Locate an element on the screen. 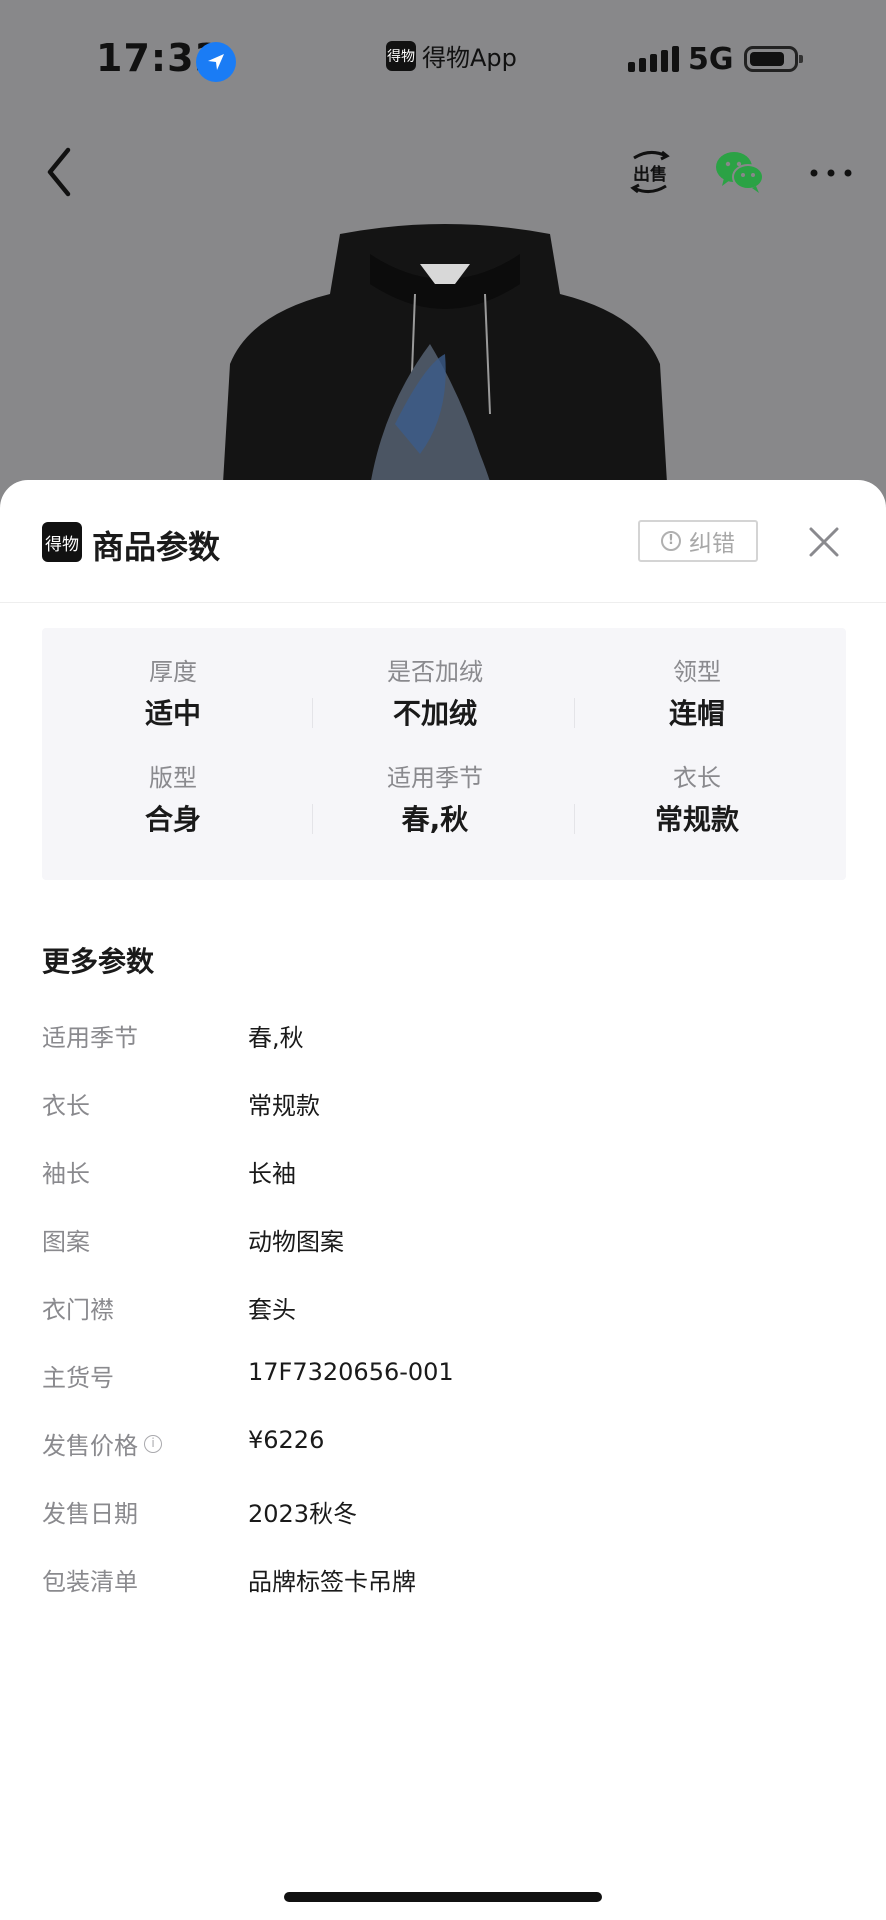  app-logo: 得物 is located at coordinates (401, 55).